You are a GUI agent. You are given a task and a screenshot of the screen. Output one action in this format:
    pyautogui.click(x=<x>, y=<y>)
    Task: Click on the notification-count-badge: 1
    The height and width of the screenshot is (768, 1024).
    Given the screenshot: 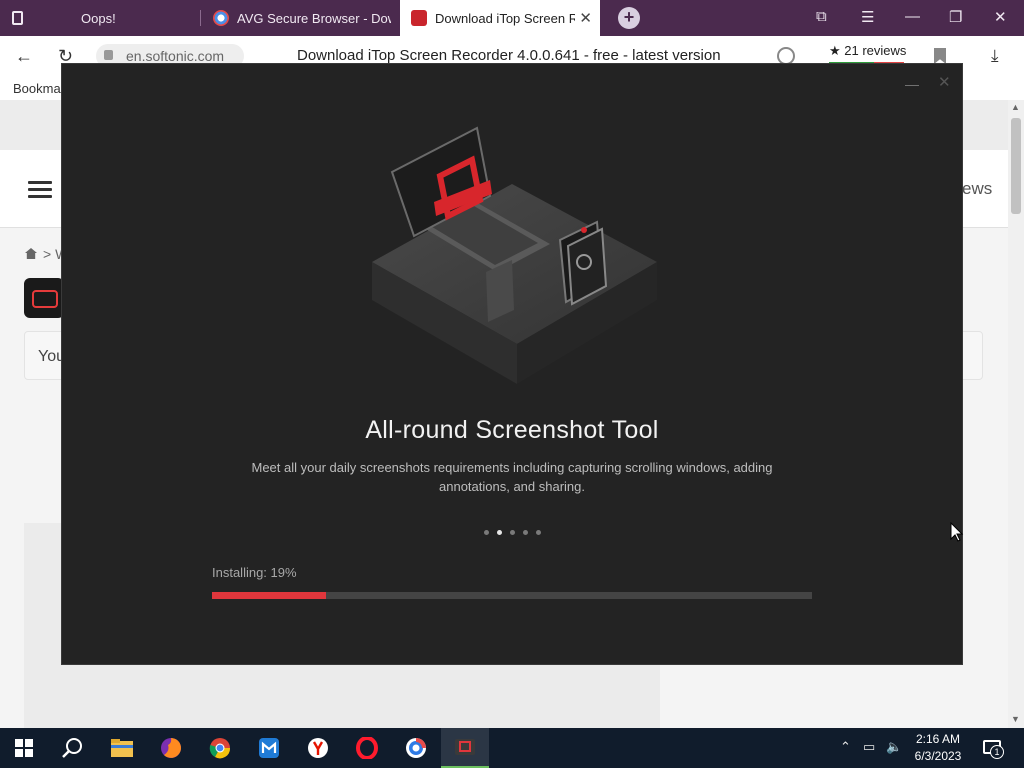 What is the action you would take?
    pyautogui.click(x=997, y=752)
    